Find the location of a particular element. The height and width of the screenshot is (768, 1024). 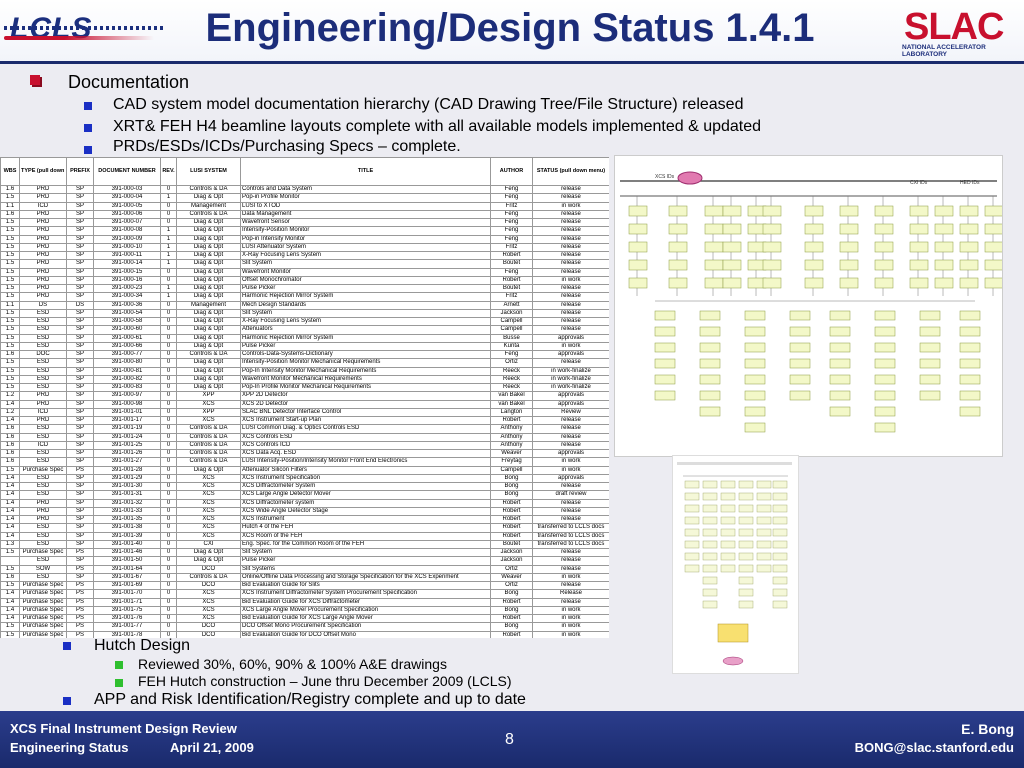

table-cell: 1.3 is located at coordinates (10, 544).